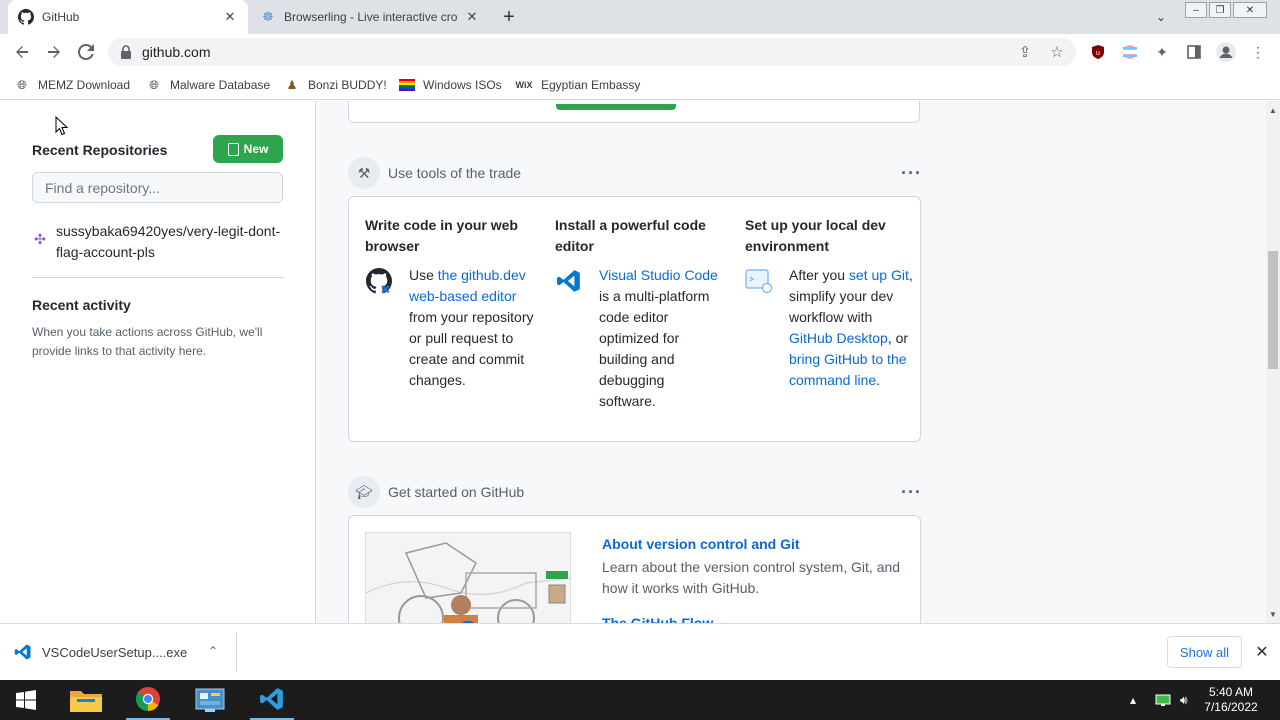  Describe the element at coordinates (213, 651) in the screenshot. I see `chevron-up-icon: ⌃` at that location.